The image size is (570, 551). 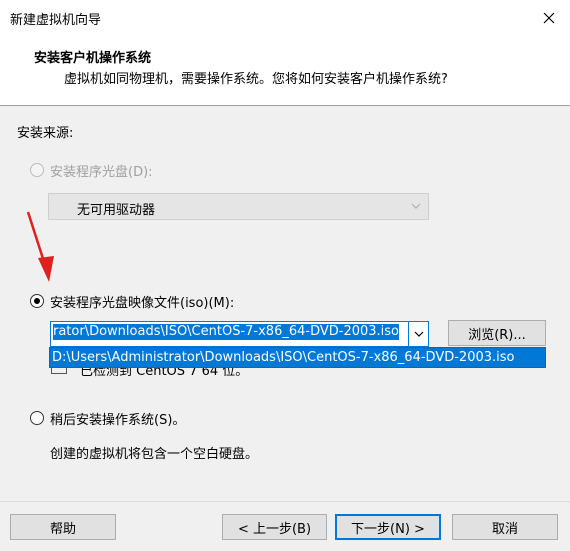 What do you see at coordinates (256, 79) in the screenshot?
I see `page-description: 虚拟机如同物理机，需要操作系统。您将如何安装客户机操作系统?` at bounding box center [256, 79].